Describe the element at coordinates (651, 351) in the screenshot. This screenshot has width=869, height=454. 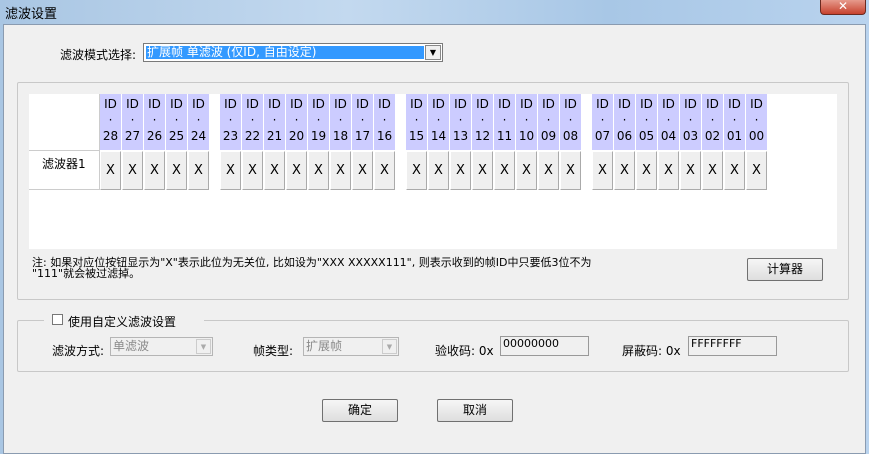
I see `mask-code-label: 屏蔽码: 0x` at that location.